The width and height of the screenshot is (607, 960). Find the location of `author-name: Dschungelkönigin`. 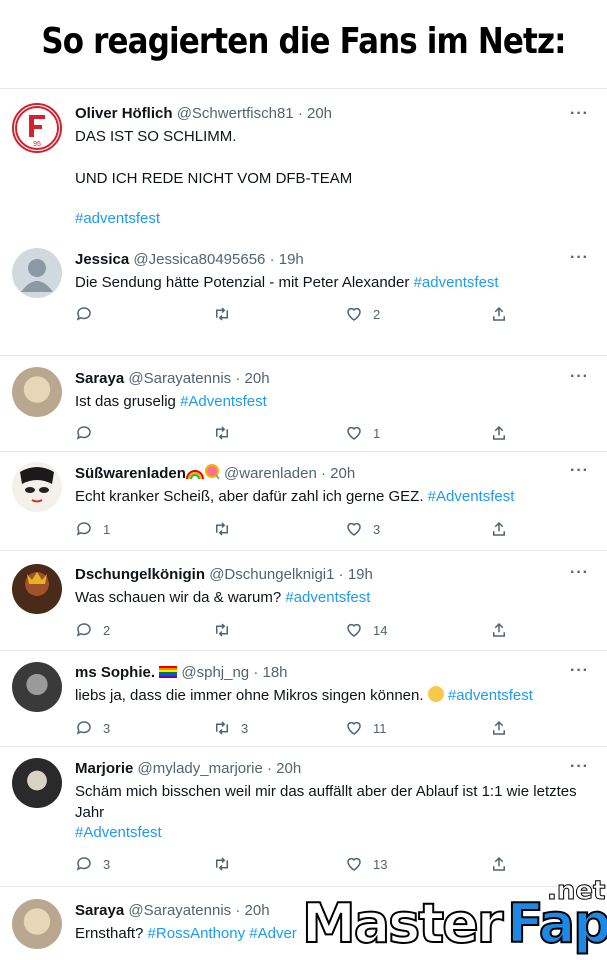

author-name: Dschungelkönigin is located at coordinates (140, 574).